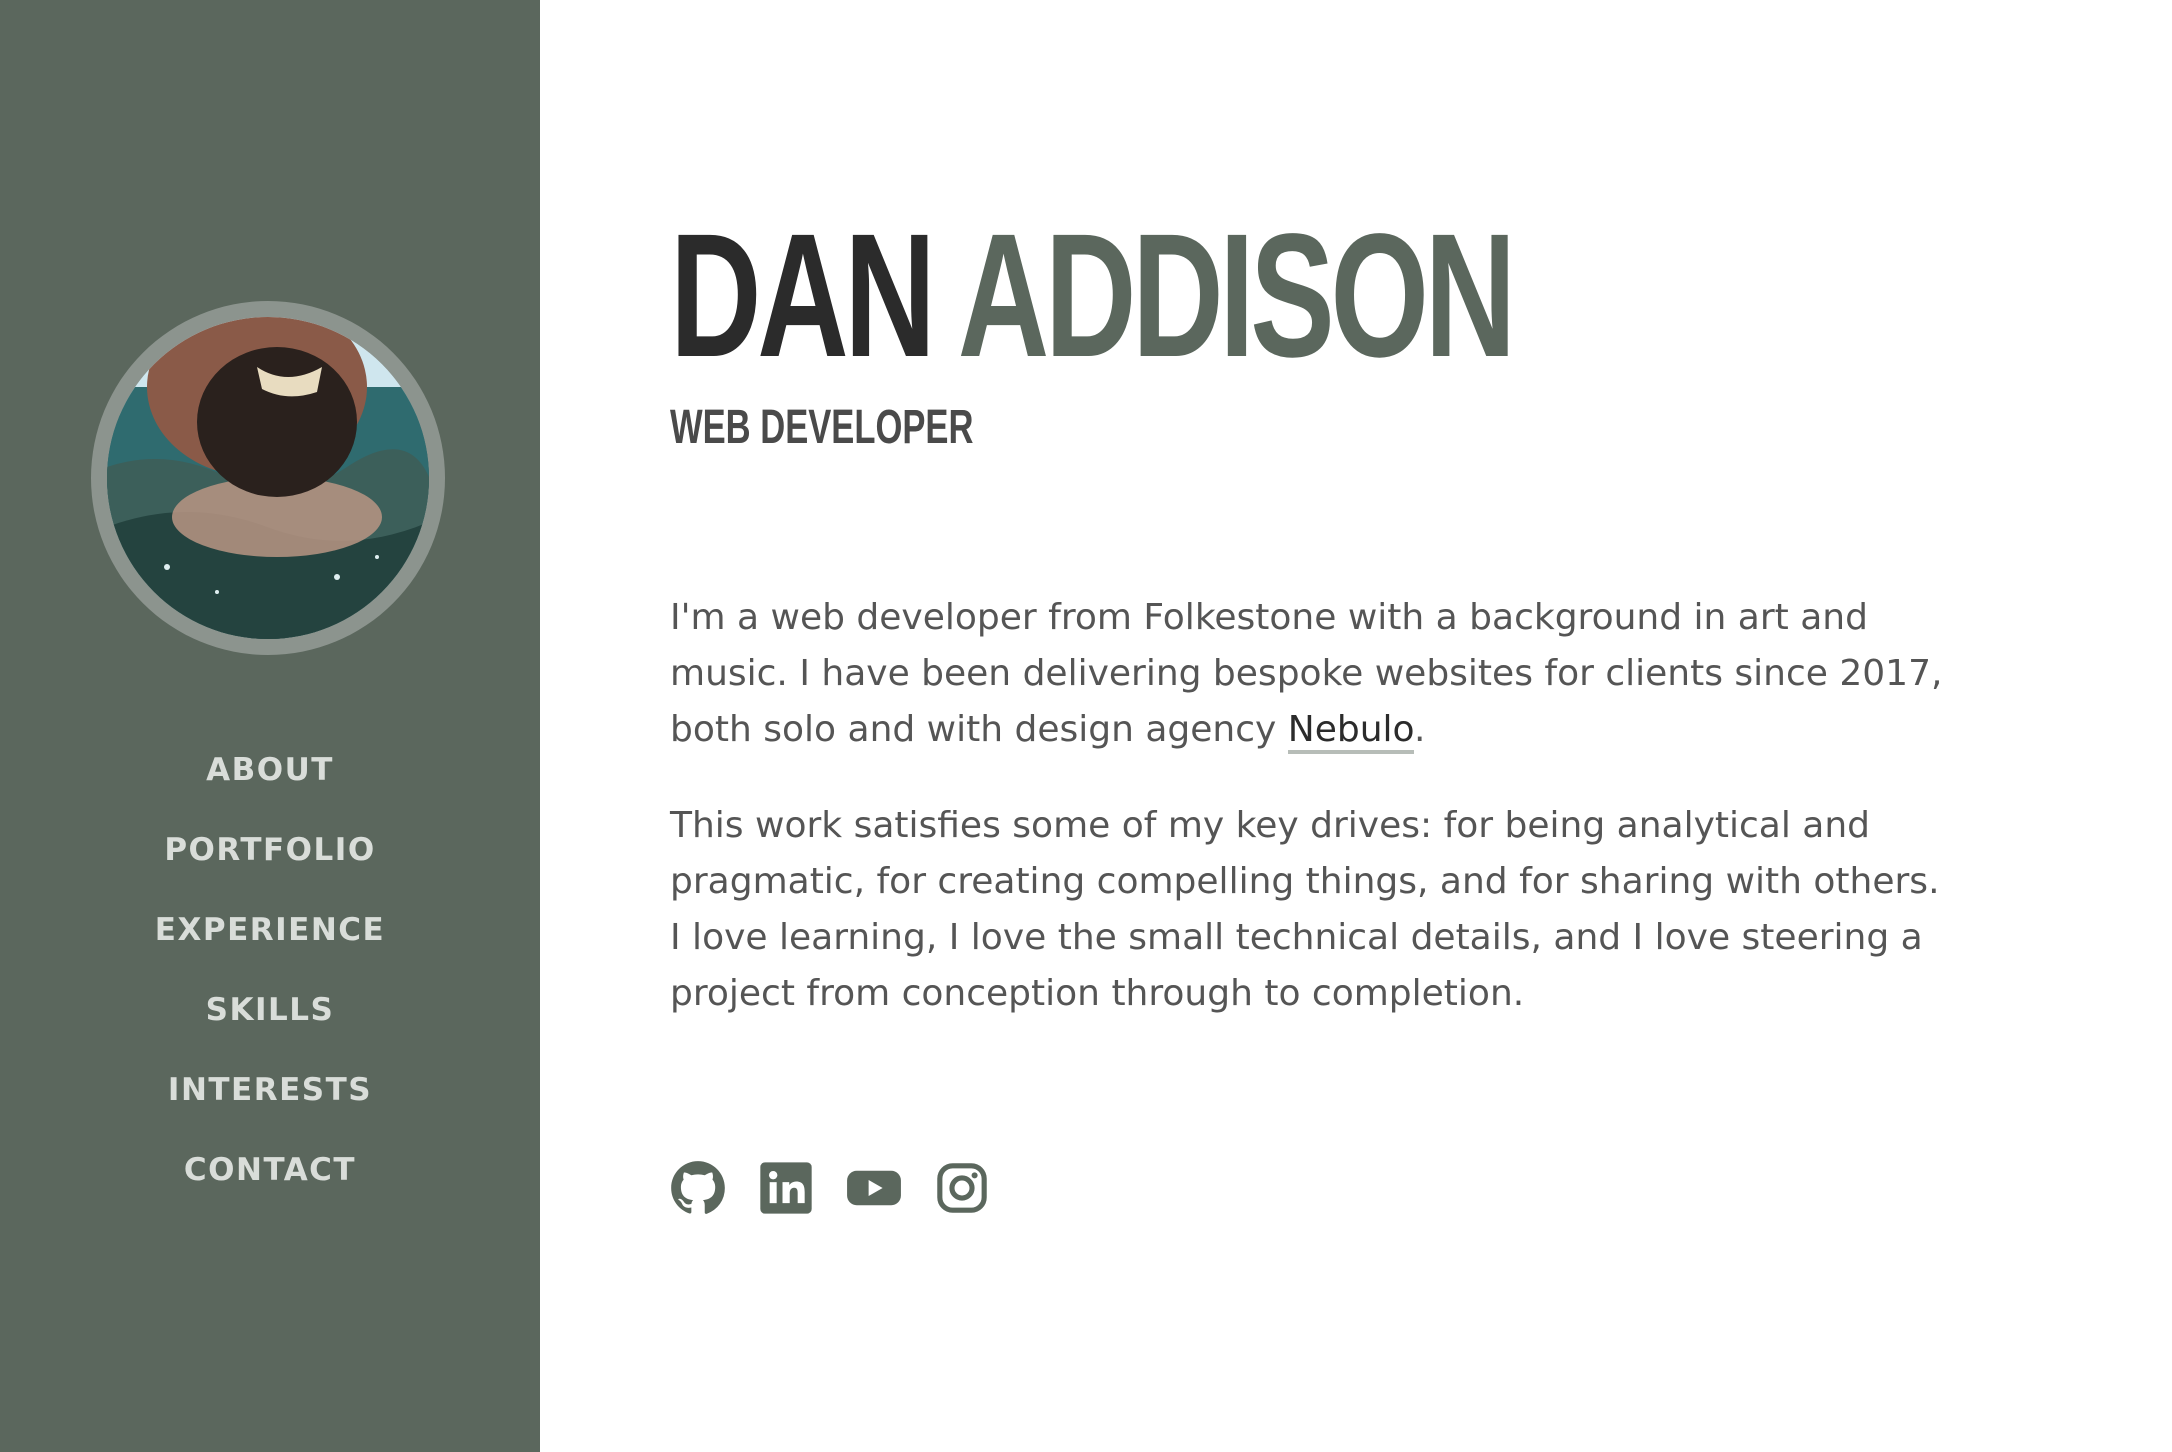  I want to click on instagram-icon, so click(962, 1188).